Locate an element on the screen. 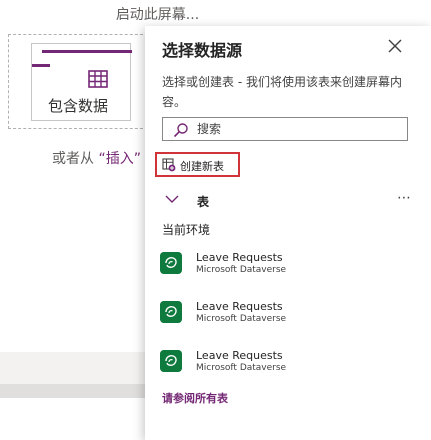 This screenshot has height=440, width=431. insert-link: “插入” is located at coordinates (119, 159).